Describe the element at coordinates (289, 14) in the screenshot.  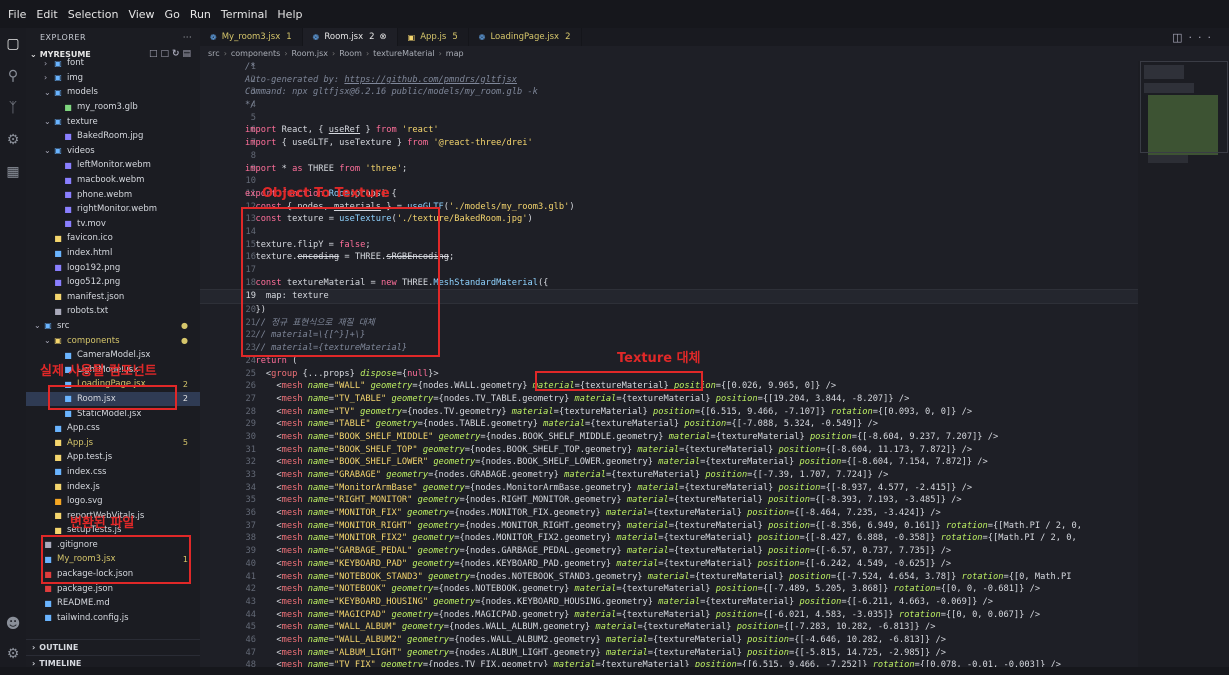
I see `menu-item: Help` at that location.